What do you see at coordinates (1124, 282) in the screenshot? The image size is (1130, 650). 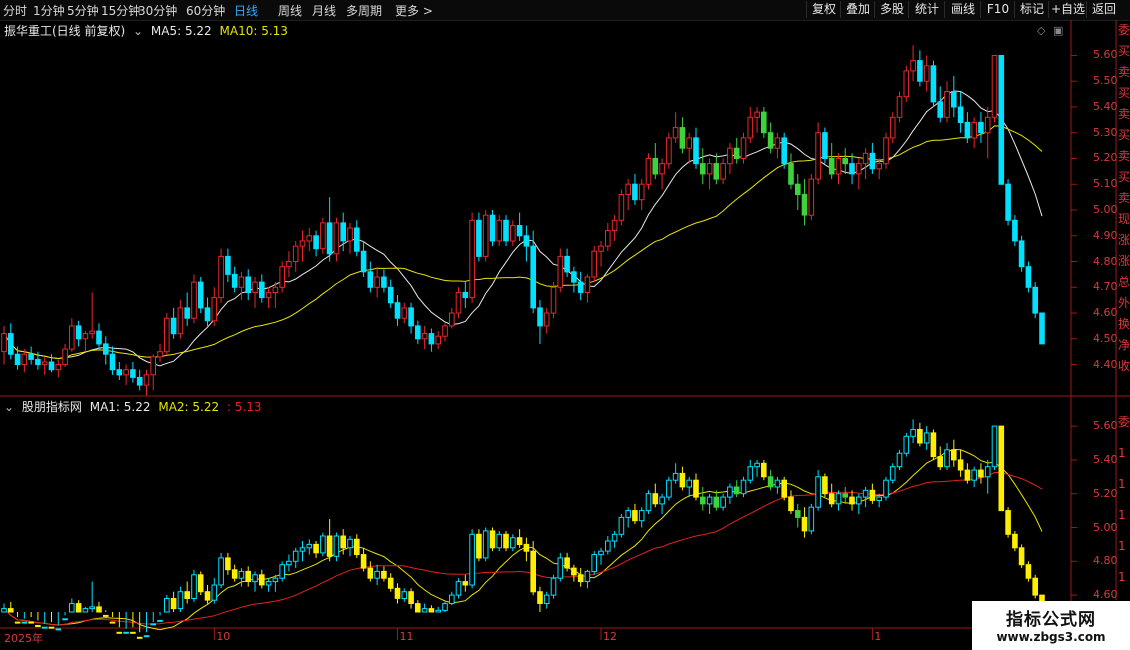 I see `quote-char: 总` at bounding box center [1124, 282].